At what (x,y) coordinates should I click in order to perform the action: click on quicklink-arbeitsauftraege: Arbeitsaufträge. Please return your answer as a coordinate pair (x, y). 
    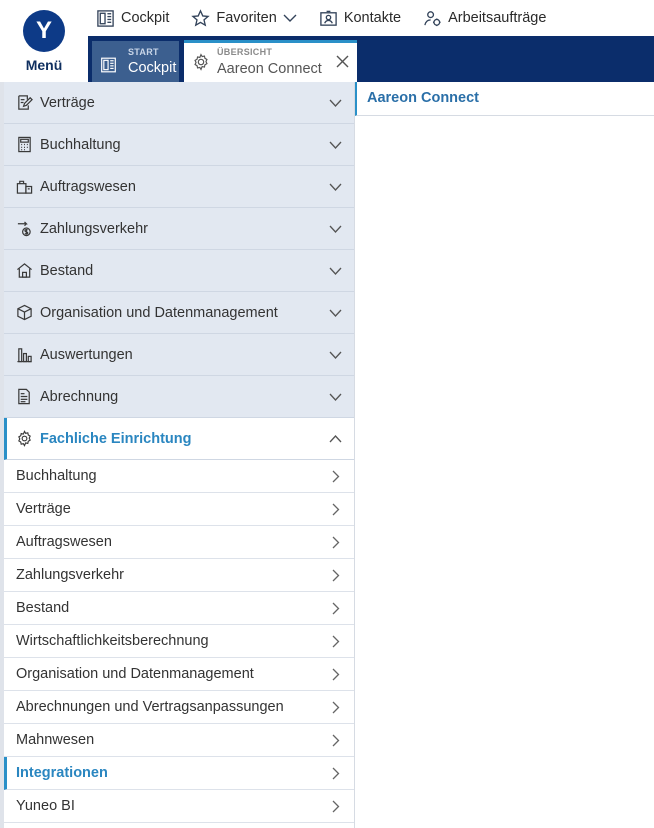
    Looking at the image, I should click on (484, 18).